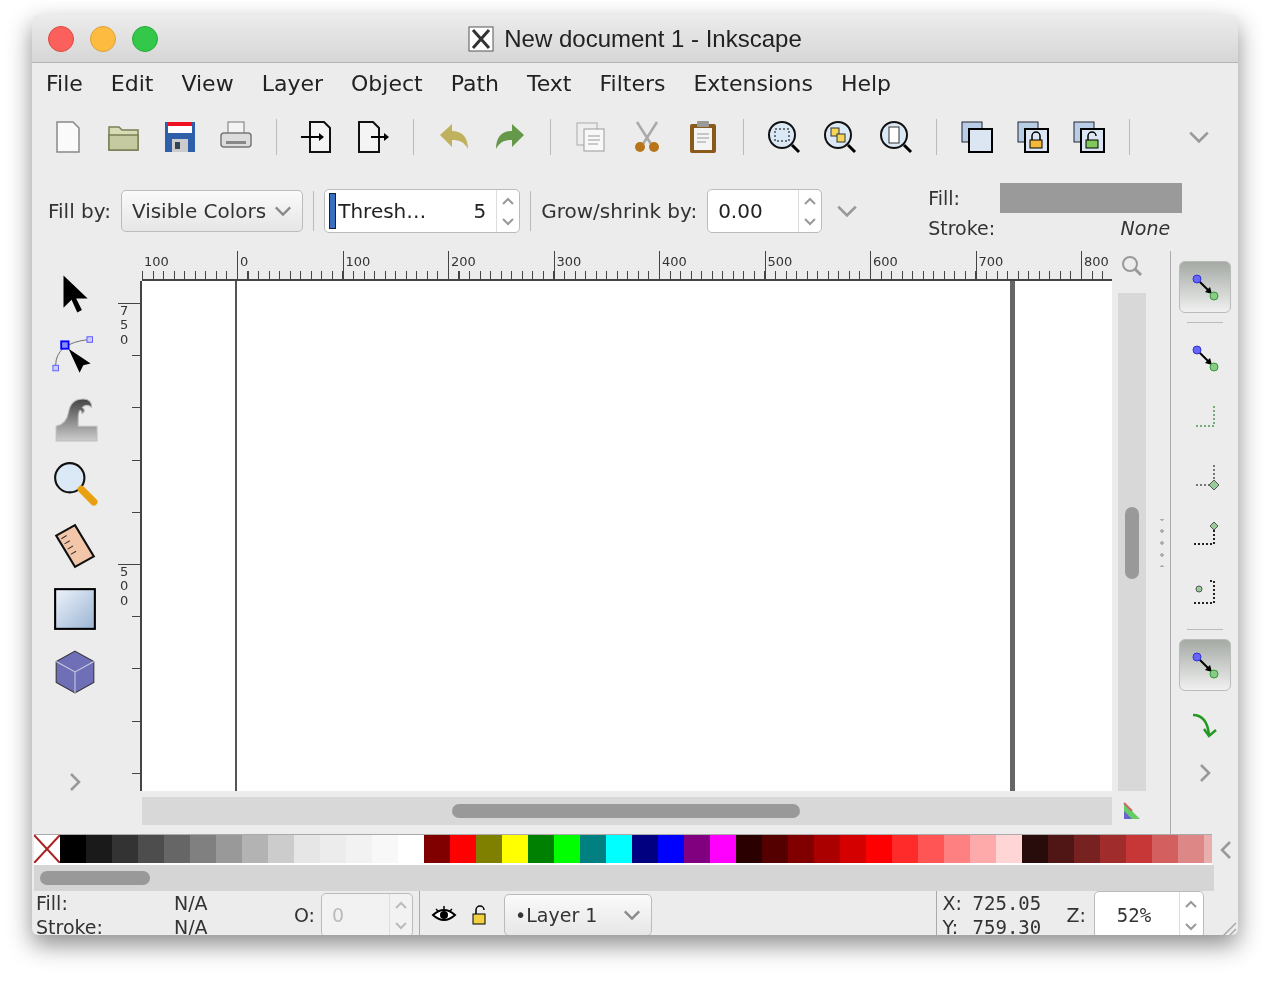  What do you see at coordinates (305, 915) in the screenshot?
I see `opacity-label: O:` at bounding box center [305, 915].